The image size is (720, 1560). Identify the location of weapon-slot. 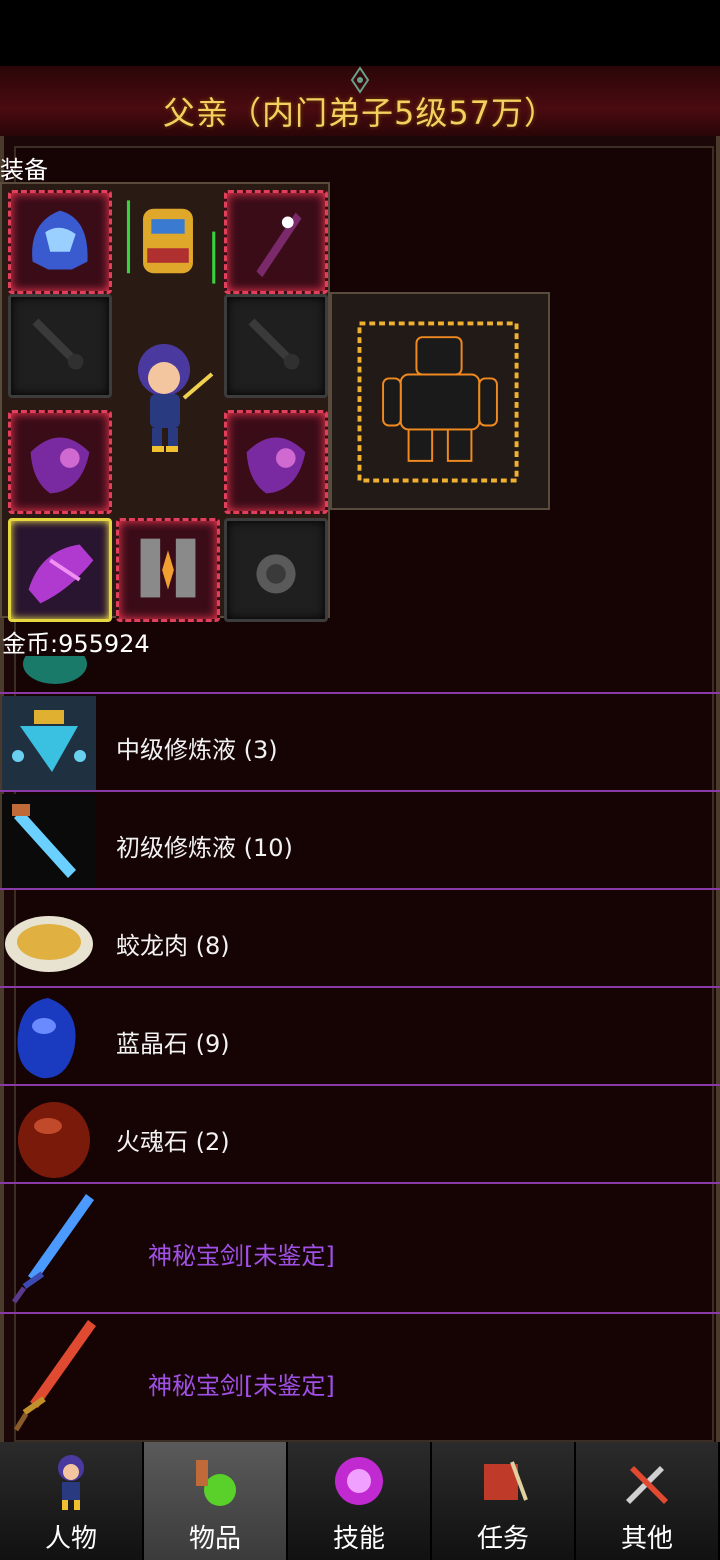
(276, 242).